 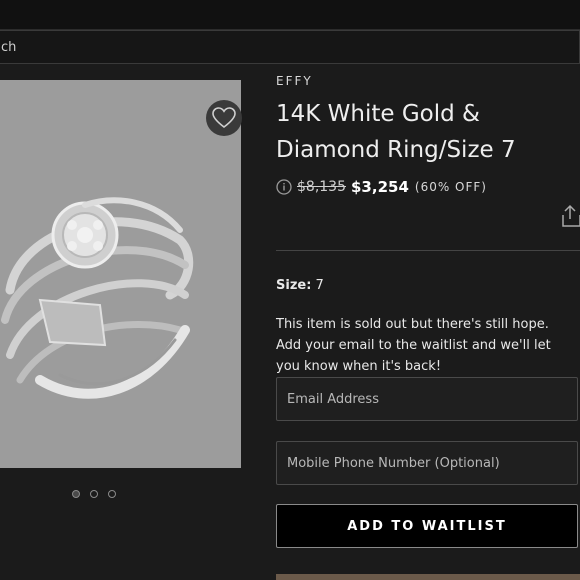 What do you see at coordinates (428, 577) in the screenshot?
I see `bottom-image-strip` at bounding box center [428, 577].